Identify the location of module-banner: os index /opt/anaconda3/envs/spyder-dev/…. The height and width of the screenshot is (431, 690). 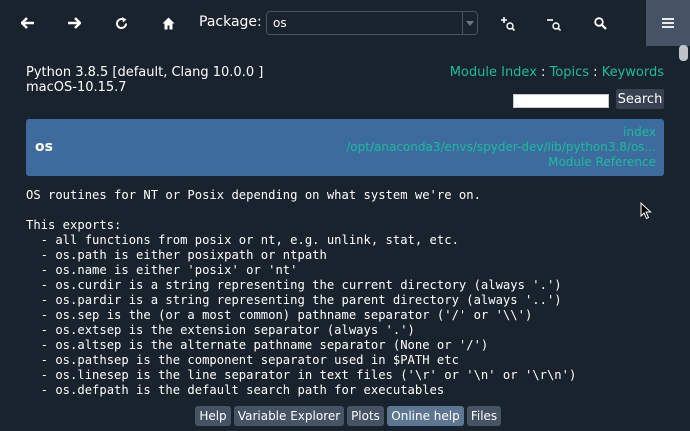
(345, 147).